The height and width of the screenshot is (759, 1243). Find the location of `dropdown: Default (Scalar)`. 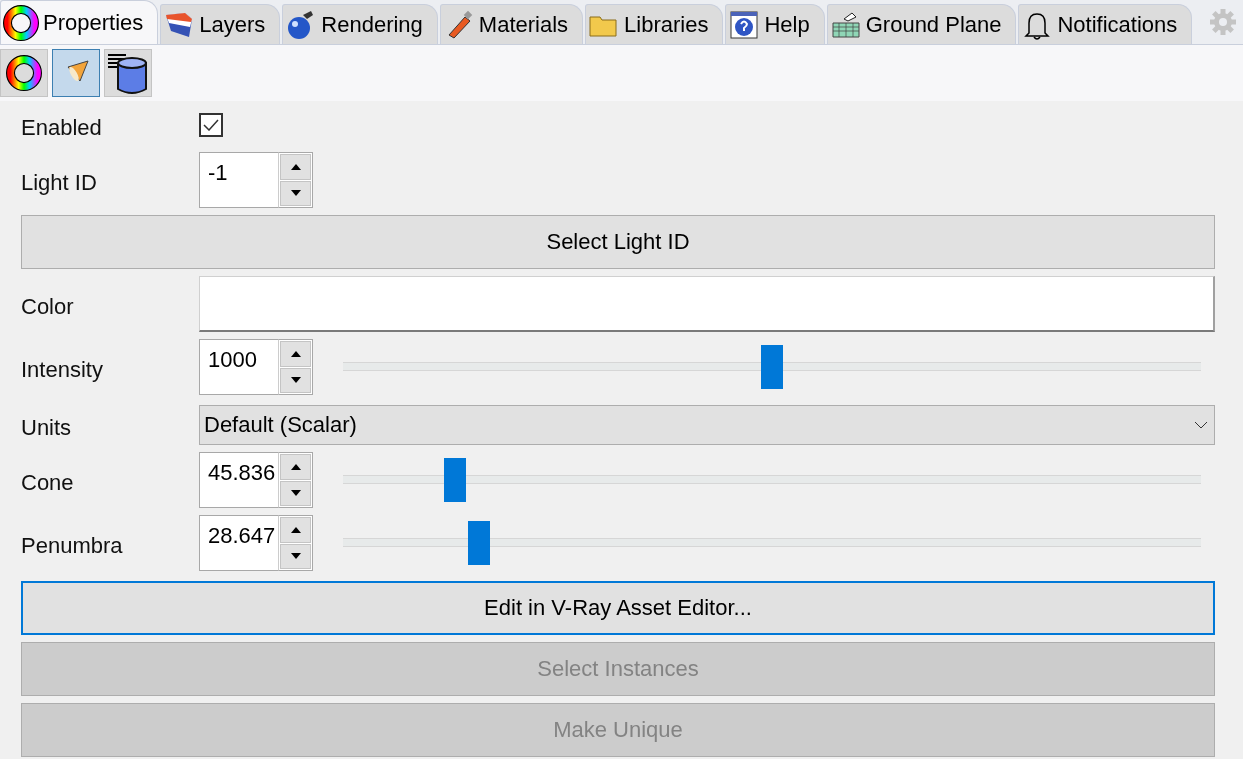

dropdown: Default (Scalar) is located at coordinates (707, 425).